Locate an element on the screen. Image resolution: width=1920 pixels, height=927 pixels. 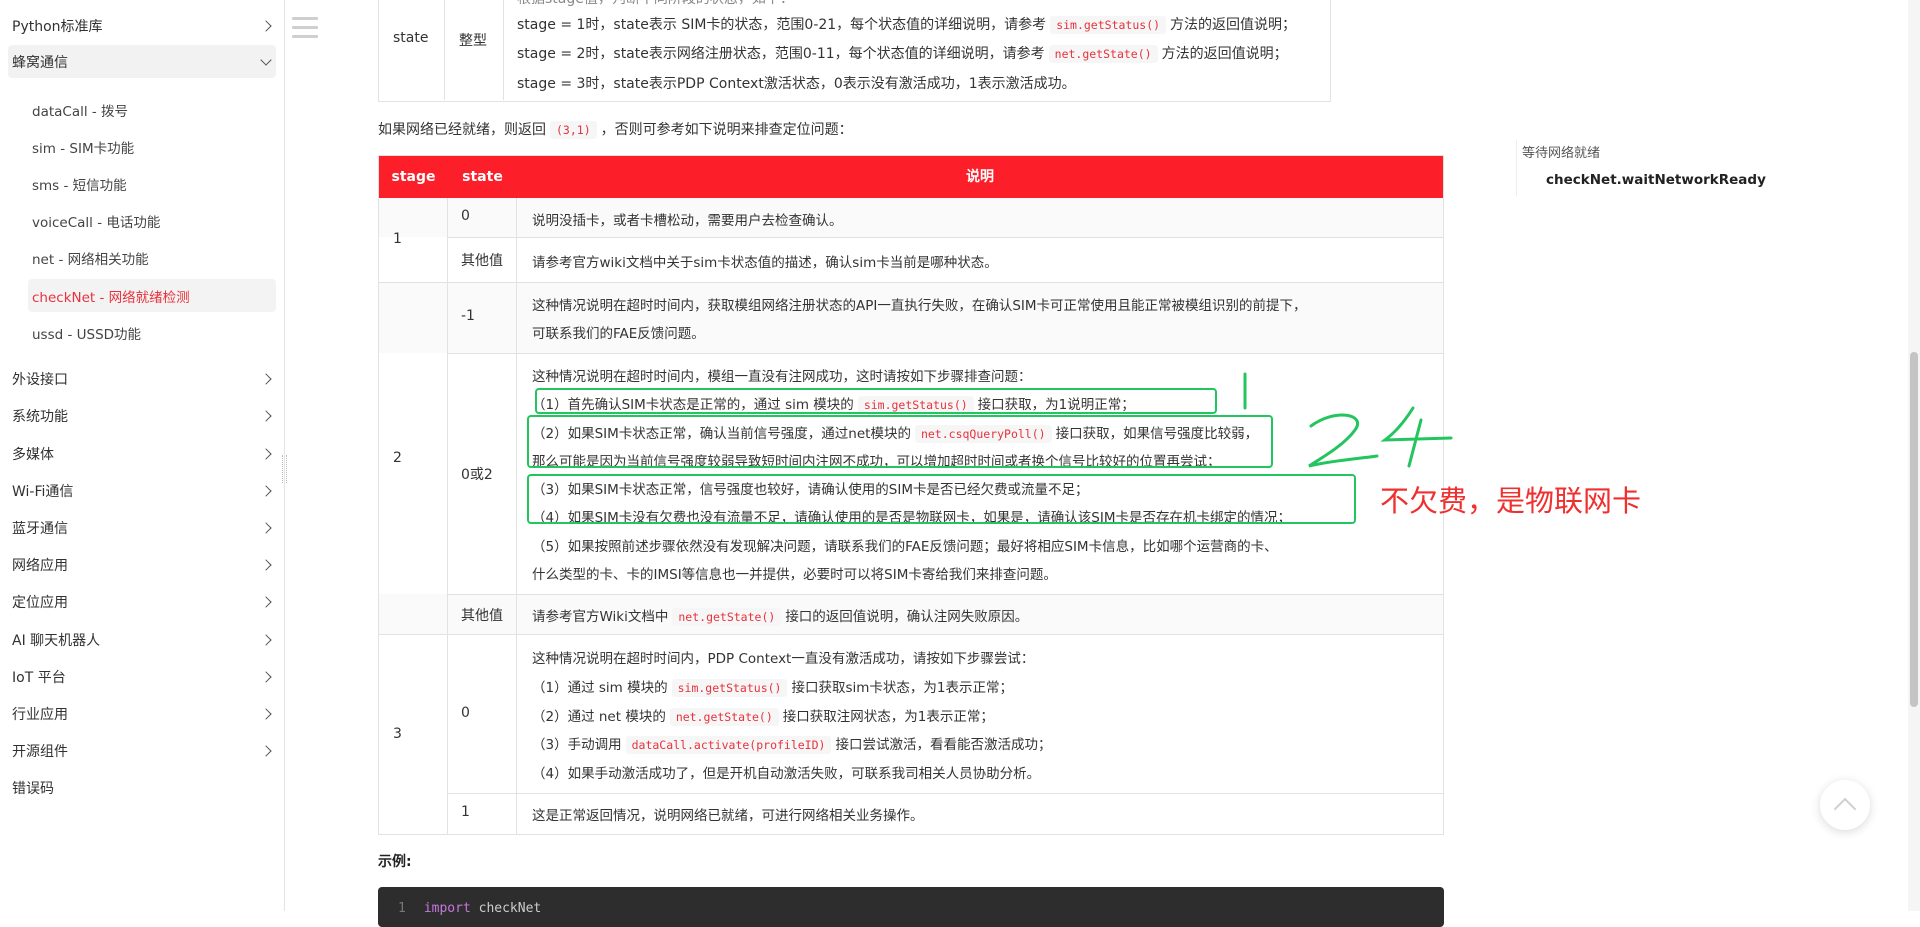
example-heading: 示例: is located at coordinates (395, 862).